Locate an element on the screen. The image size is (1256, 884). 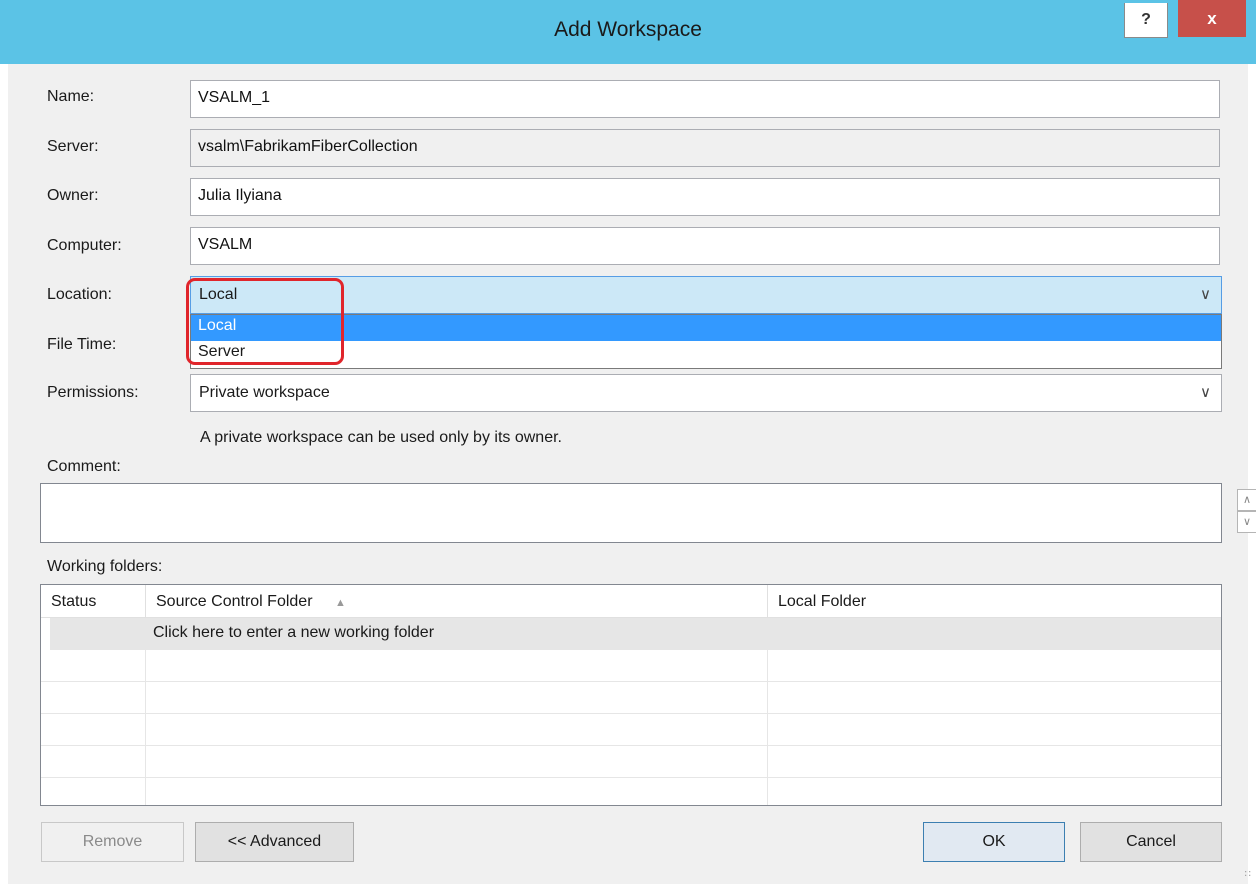
column-header-local-label: Local Folder is located at coordinates (822, 601).